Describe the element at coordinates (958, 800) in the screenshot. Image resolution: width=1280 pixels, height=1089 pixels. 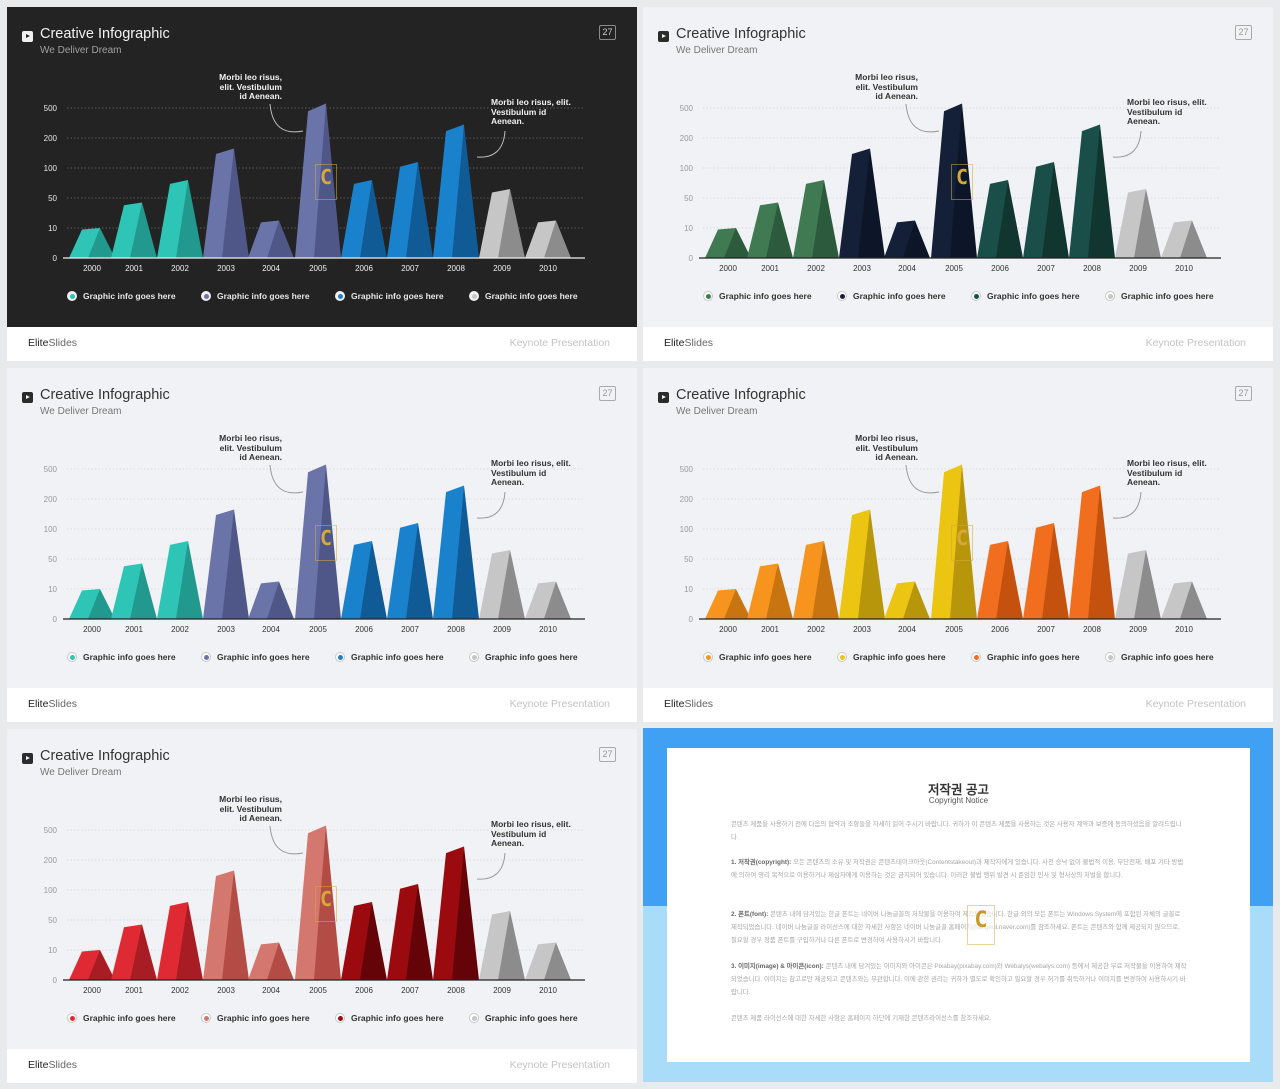
I see `notice-subtitle: Copyright Notice` at that location.